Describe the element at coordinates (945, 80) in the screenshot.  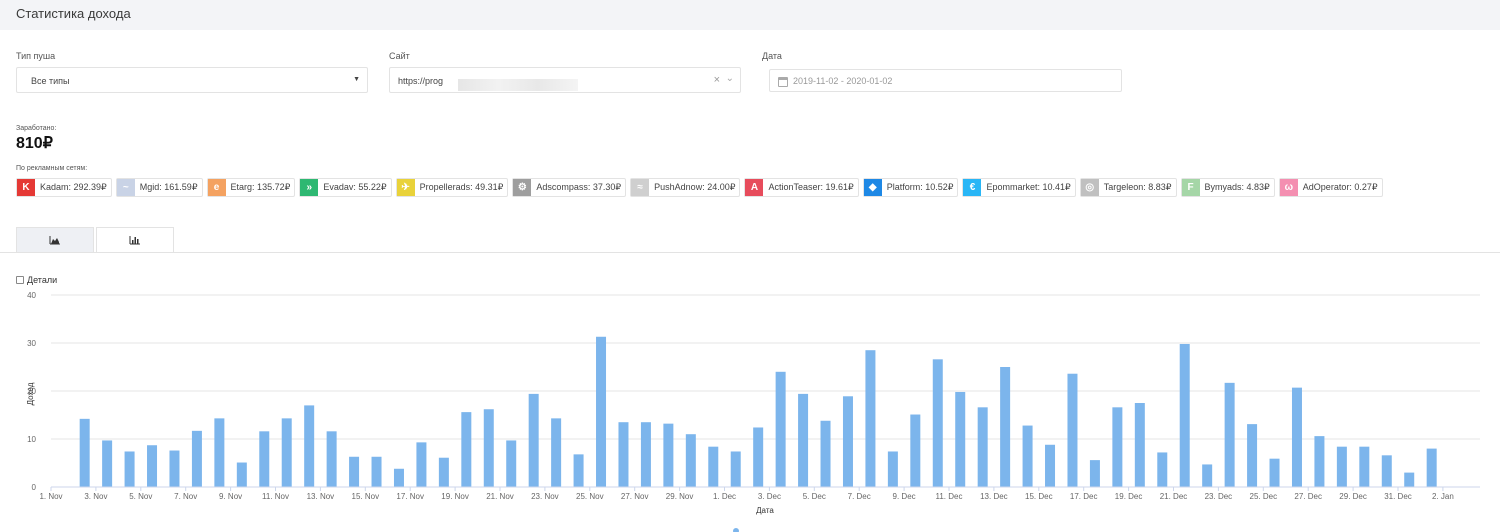
I see `date-range-input: 2019-11-02 - 2020-01-02` at that location.